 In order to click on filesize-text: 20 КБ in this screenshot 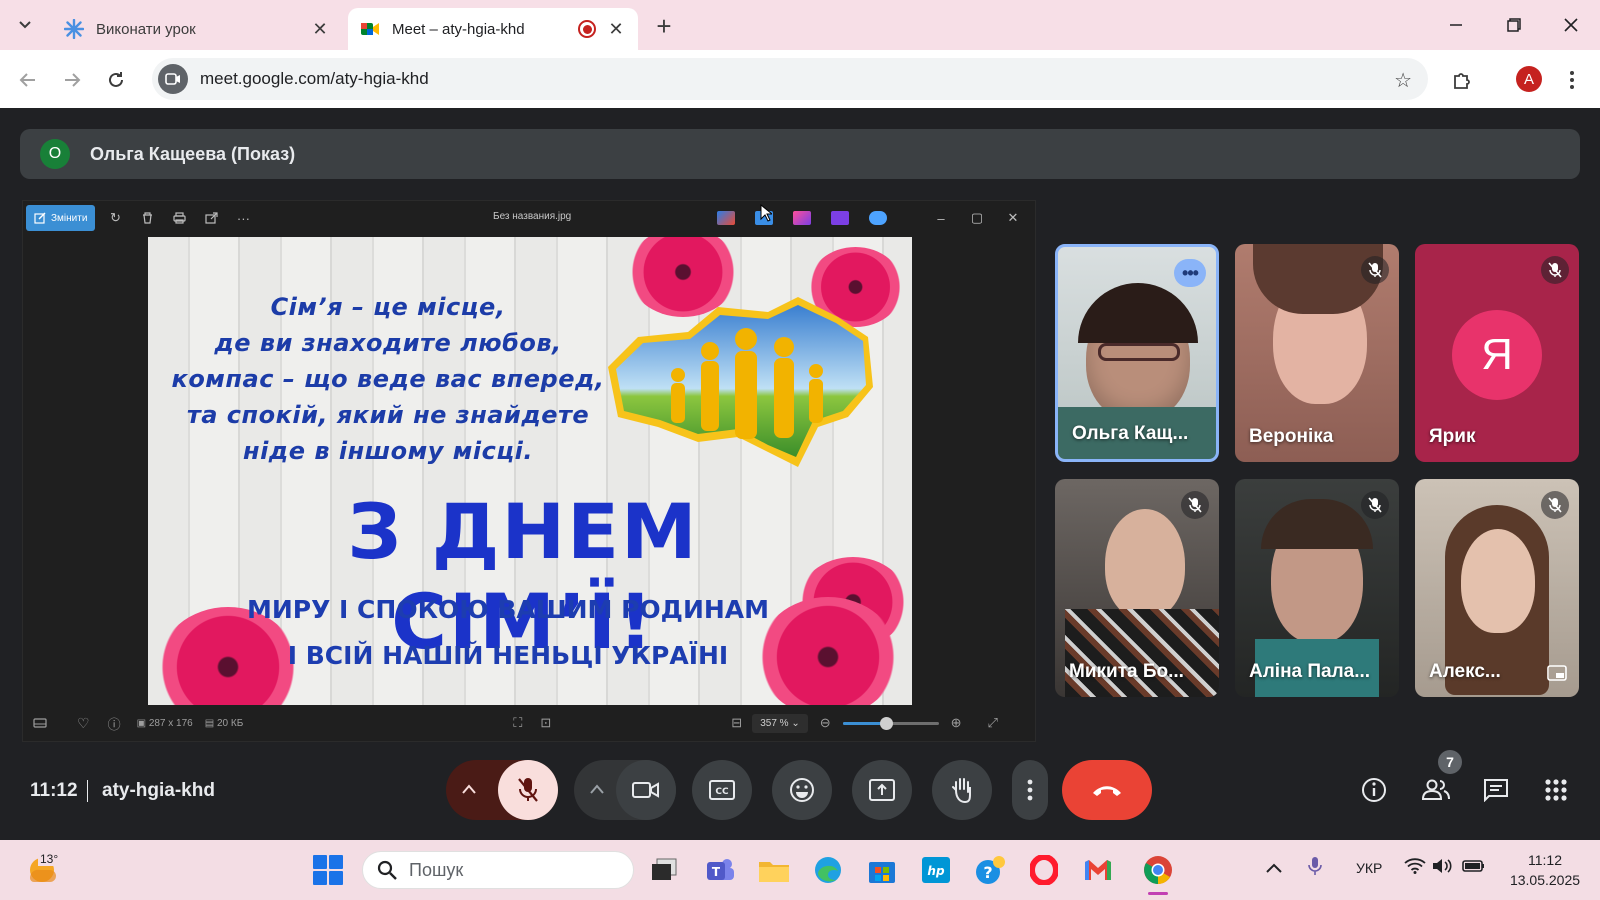, I will do `click(230, 723)`.